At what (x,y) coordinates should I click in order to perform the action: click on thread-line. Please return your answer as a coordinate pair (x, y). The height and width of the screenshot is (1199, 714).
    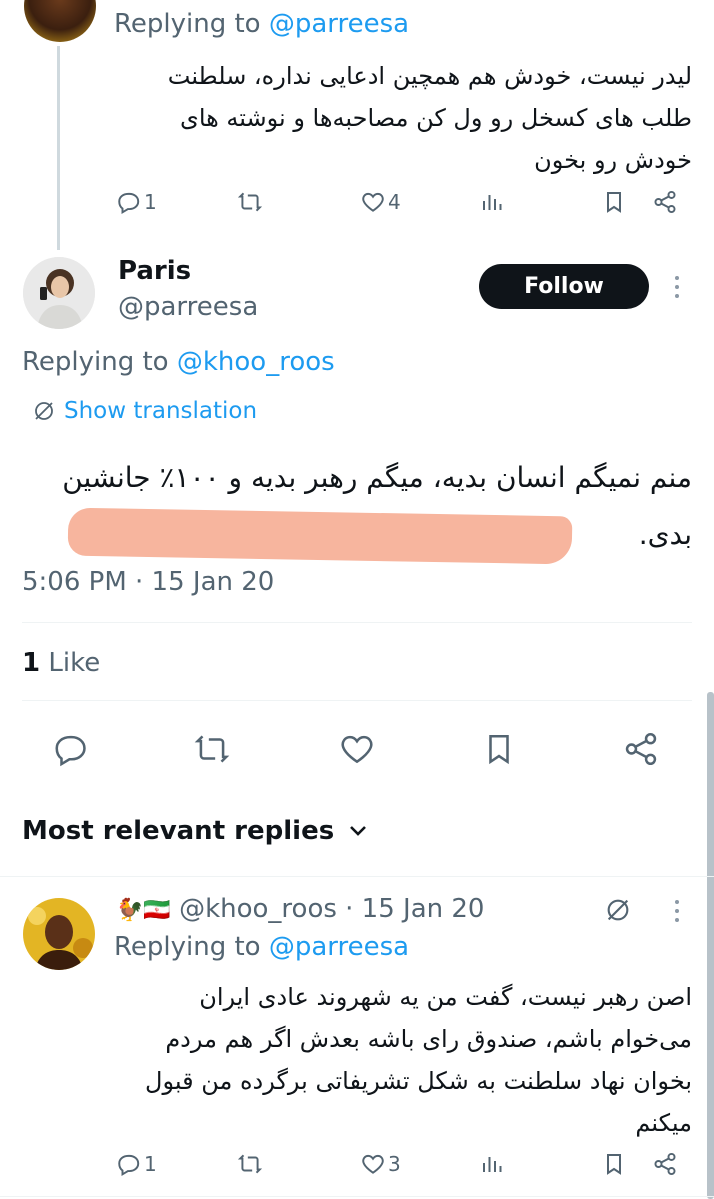
    Looking at the image, I should click on (58, 148).